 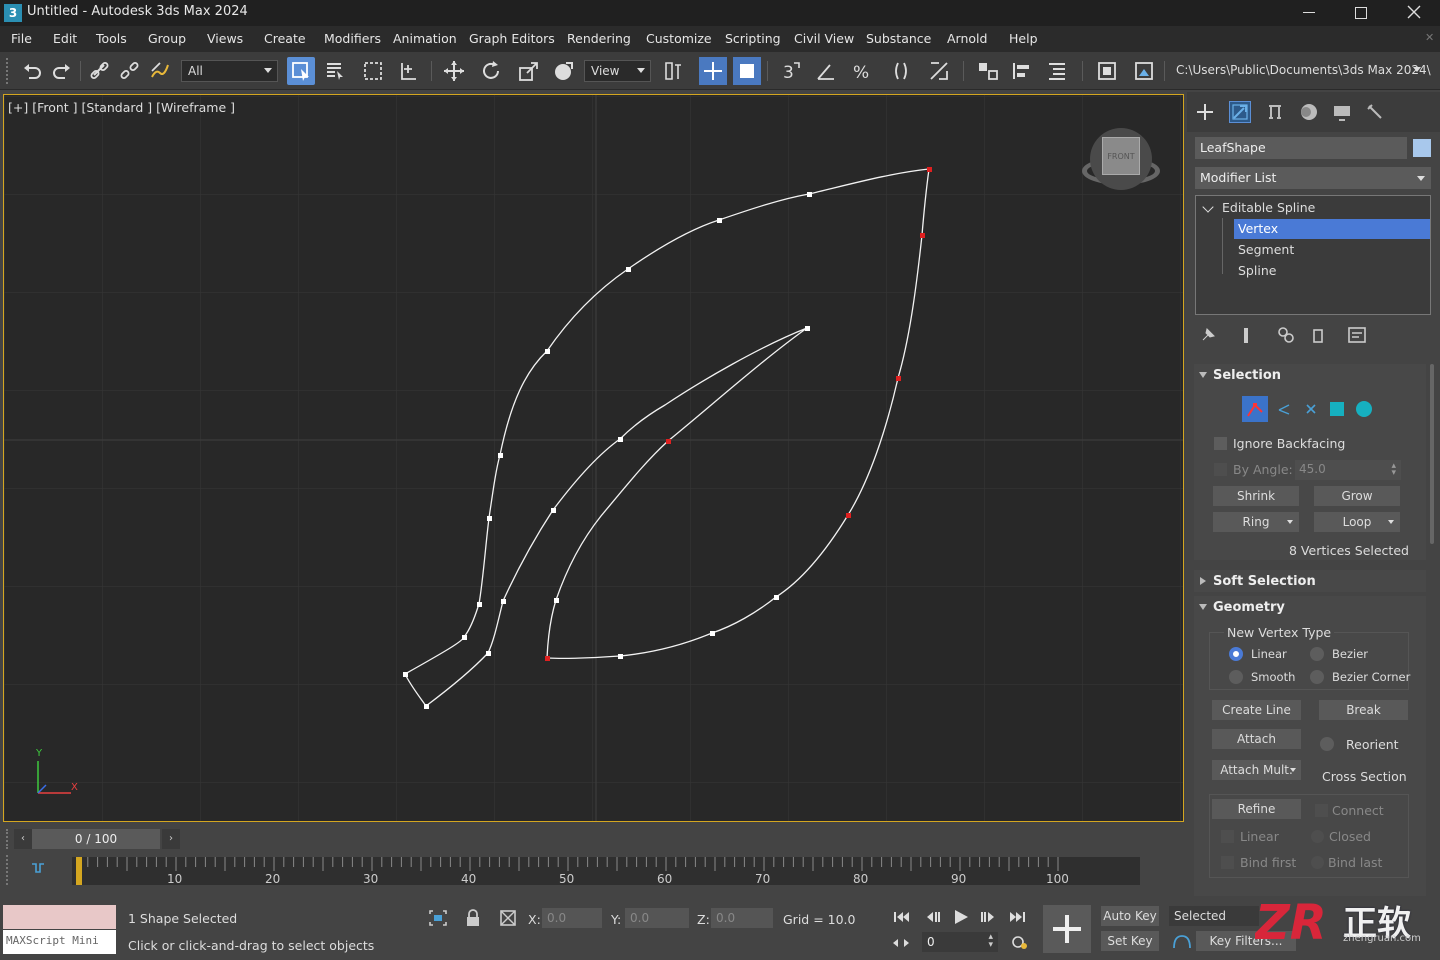 I want to click on current-frame-field: 0 ▴ ▾, so click(x=960, y=942).